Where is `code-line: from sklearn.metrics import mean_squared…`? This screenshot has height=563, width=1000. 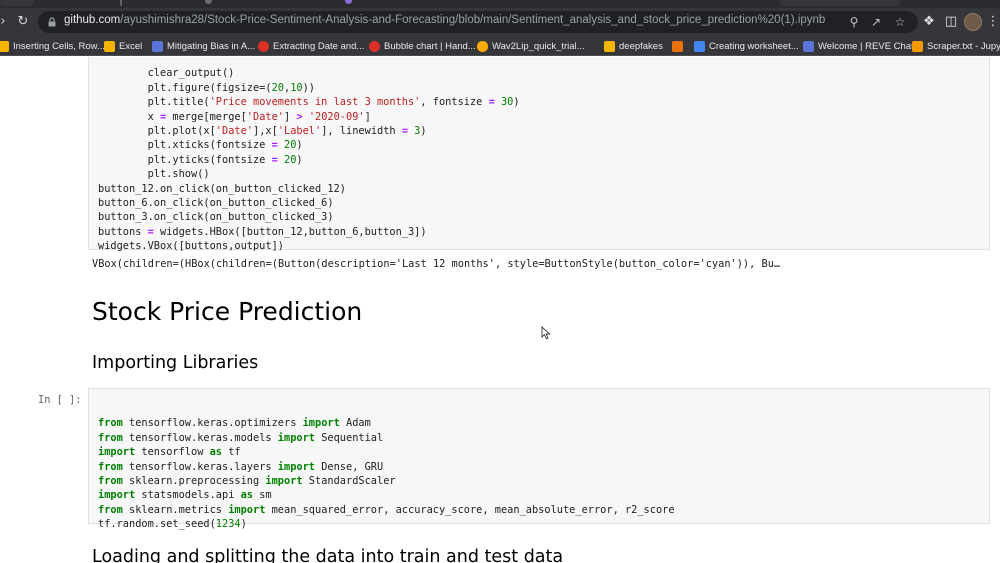
code-line: from sklearn.metrics import mean_squared… is located at coordinates (386, 509).